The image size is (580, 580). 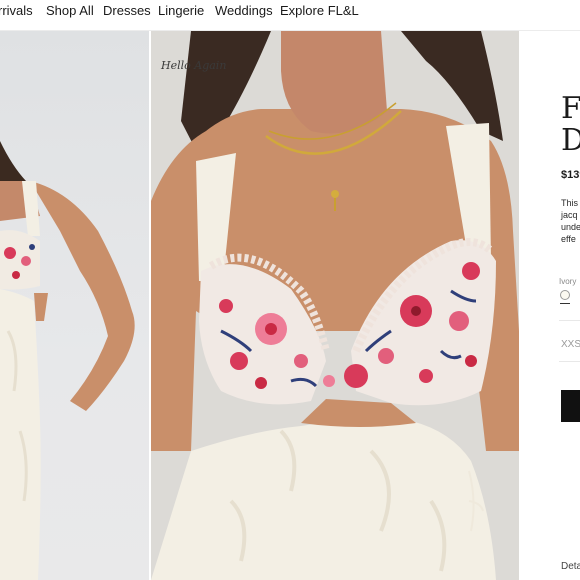 What do you see at coordinates (570, 108) in the screenshot?
I see `product-title-line-1: Fo` at bounding box center [570, 108].